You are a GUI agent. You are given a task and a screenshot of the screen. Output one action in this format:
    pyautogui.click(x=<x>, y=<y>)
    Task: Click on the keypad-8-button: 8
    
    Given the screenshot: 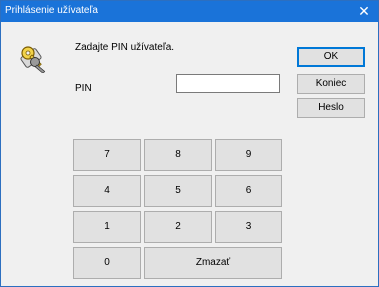 What is the action you would take?
    pyautogui.click(x=178, y=155)
    